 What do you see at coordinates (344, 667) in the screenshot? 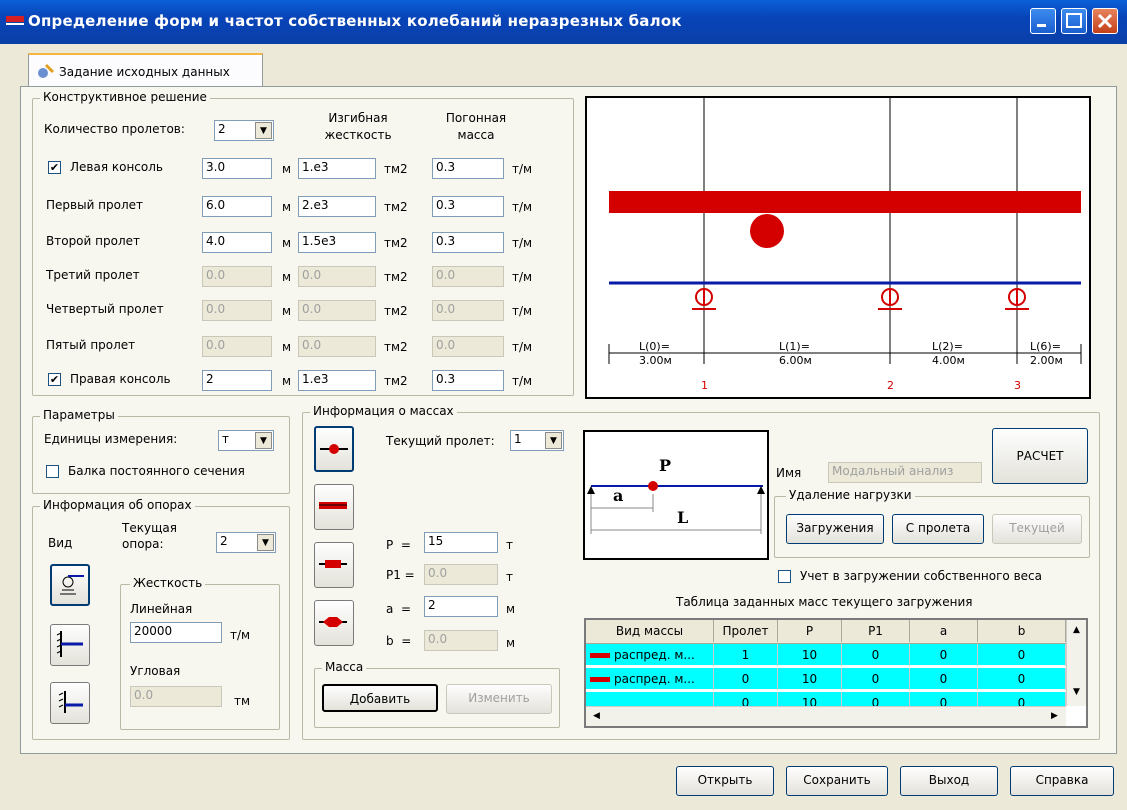
I see `mass-actions-label: Масса` at bounding box center [344, 667].